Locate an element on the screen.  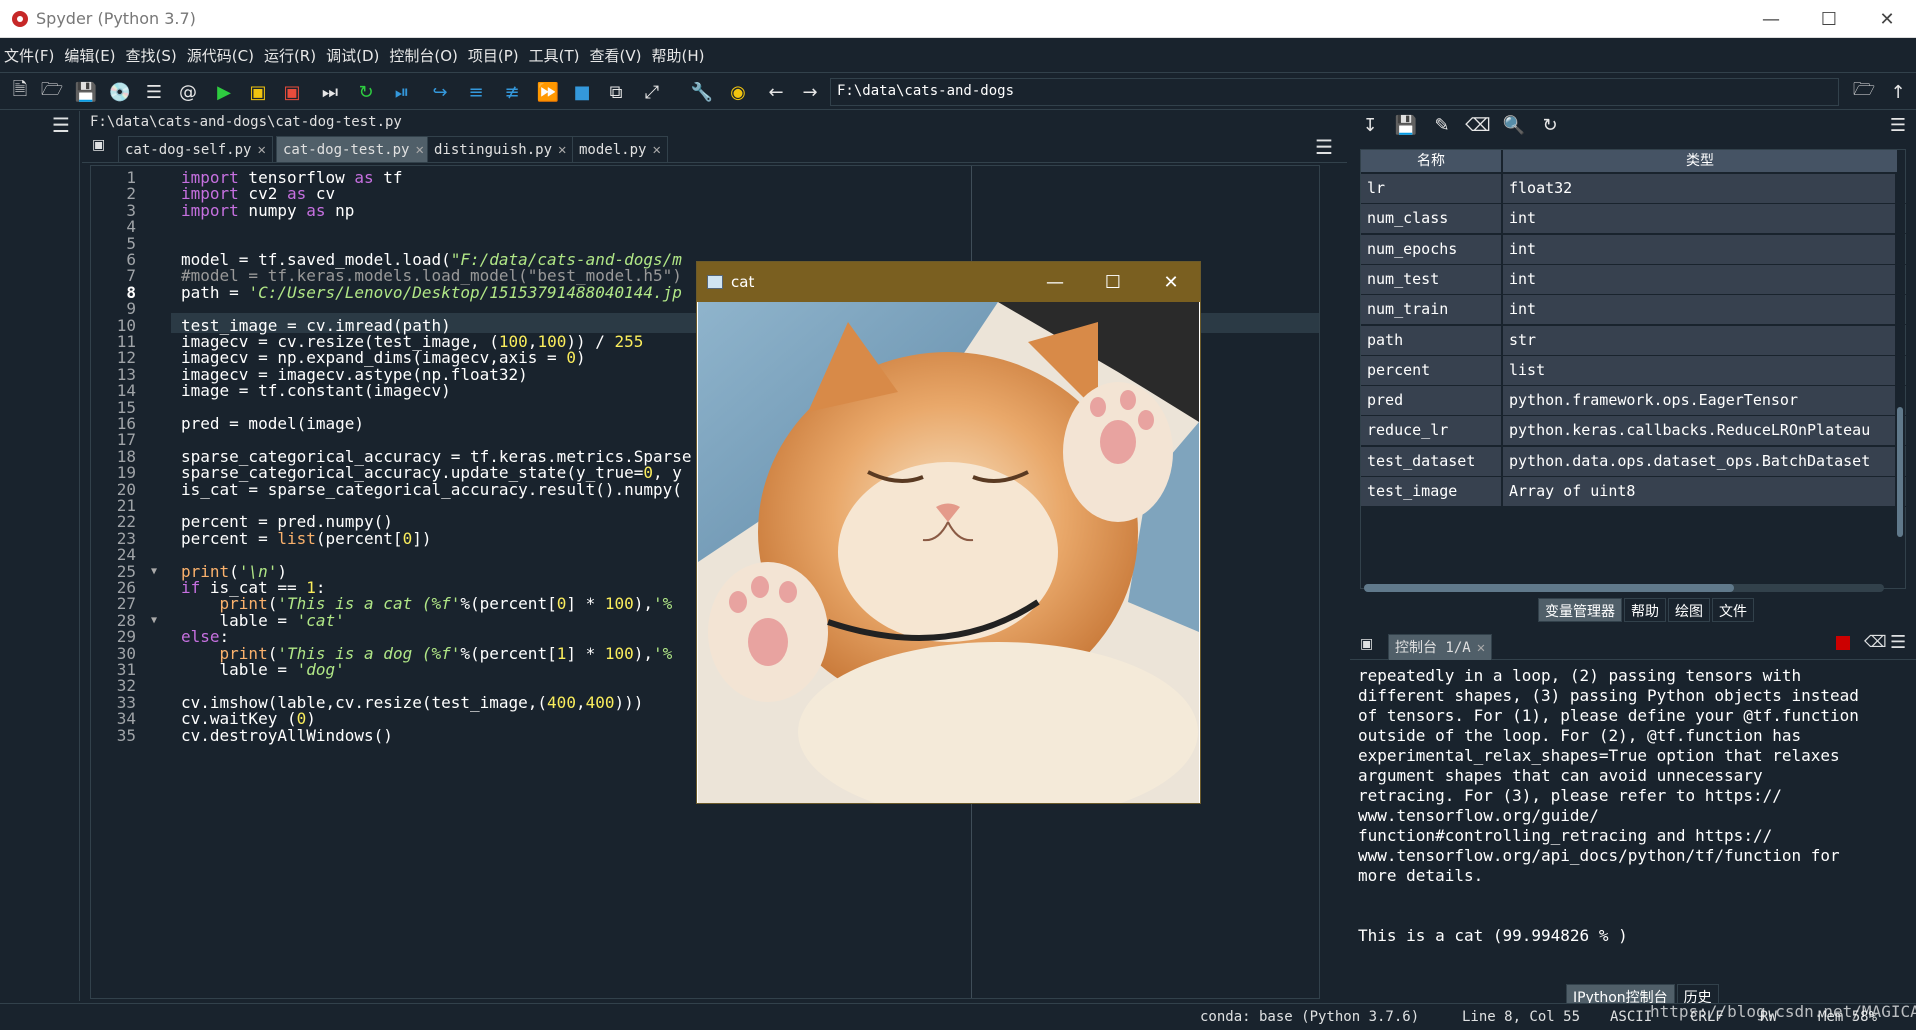
image-window-titlebar: cat — ☐ ✕ is located at coordinates (948, 282).